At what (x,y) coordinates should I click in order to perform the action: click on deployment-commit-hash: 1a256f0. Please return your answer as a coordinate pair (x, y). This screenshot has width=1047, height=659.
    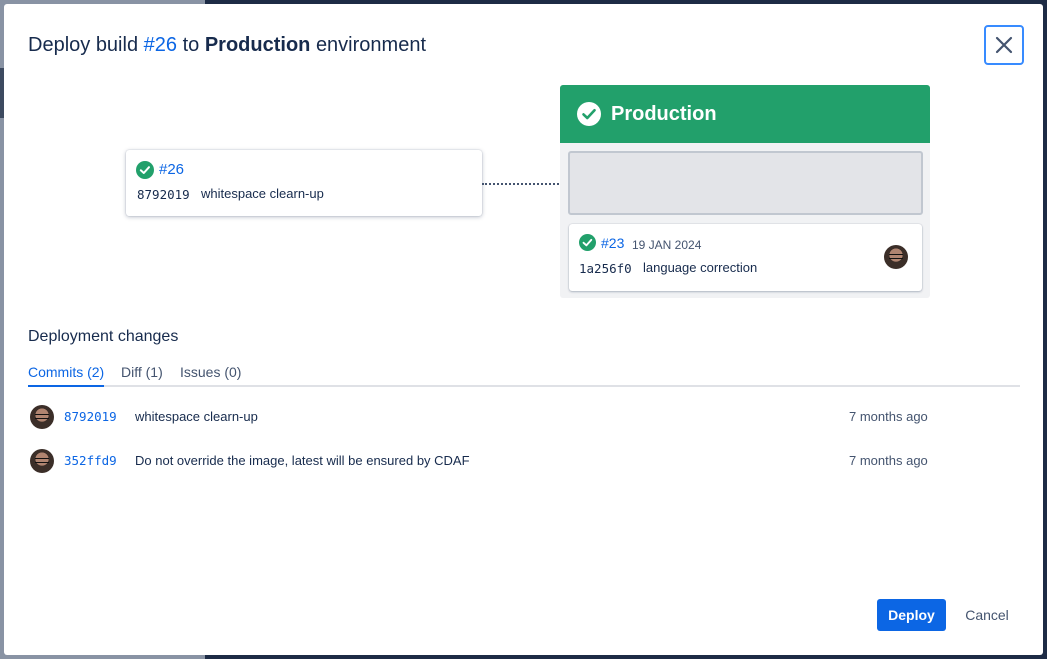
    Looking at the image, I should click on (605, 268).